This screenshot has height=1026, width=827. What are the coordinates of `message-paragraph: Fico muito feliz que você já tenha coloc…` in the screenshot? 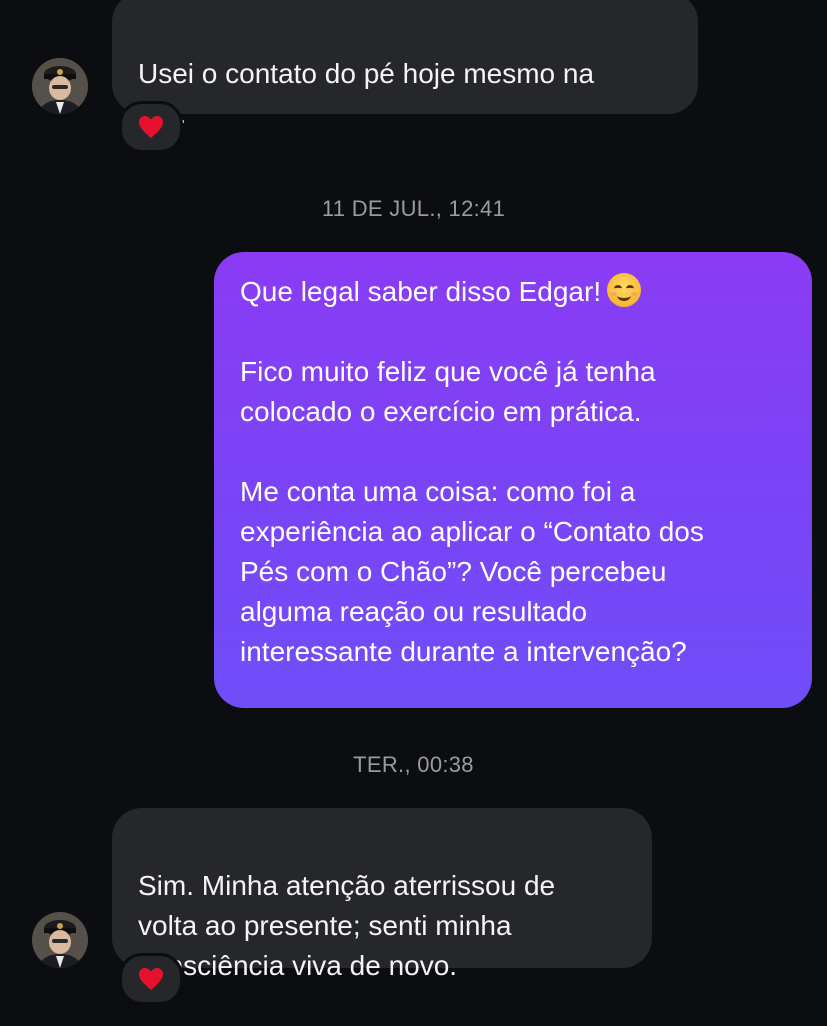 It's located at (448, 391).